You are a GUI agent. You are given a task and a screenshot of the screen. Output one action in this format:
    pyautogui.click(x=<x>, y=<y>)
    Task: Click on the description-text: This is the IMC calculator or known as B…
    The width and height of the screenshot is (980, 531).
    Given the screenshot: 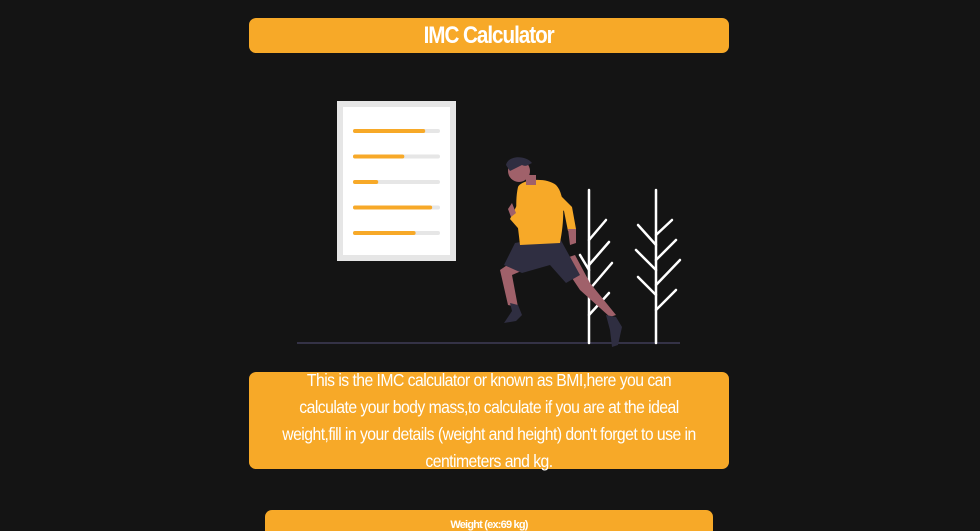 What is the action you would take?
    pyautogui.click(x=489, y=420)
    